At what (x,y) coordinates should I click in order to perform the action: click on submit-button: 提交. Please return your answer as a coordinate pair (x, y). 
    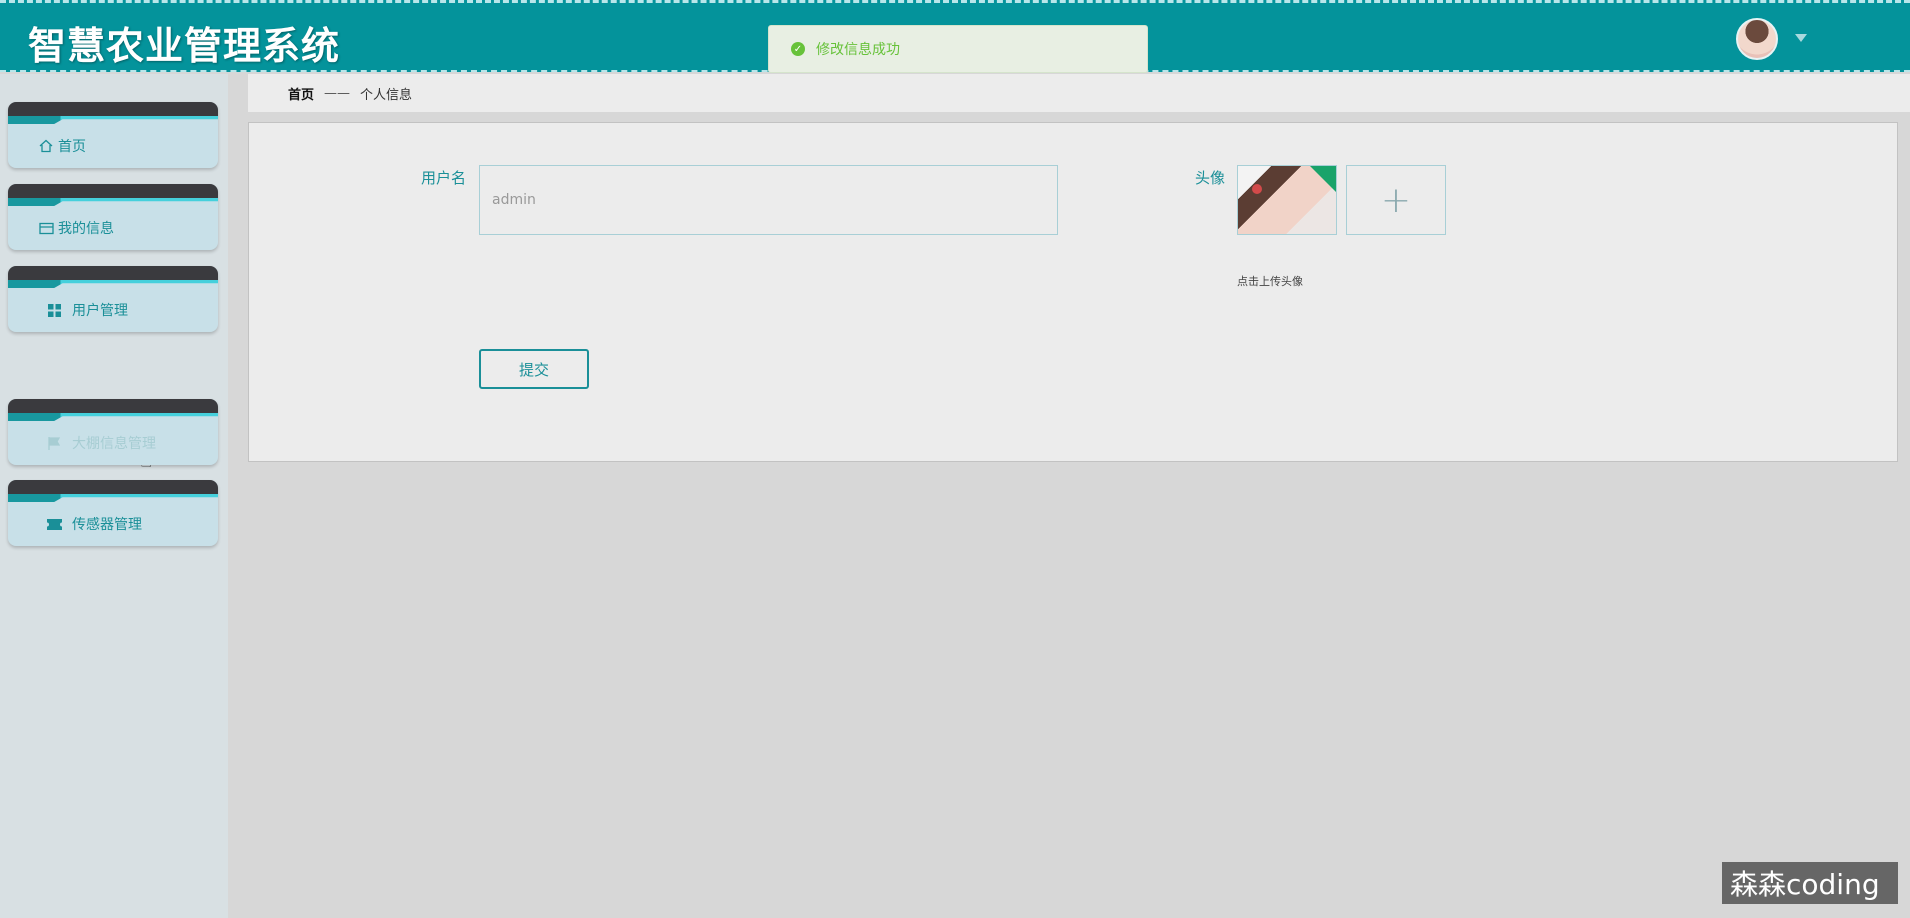
    Looking at the image, I should click on (534, 369).